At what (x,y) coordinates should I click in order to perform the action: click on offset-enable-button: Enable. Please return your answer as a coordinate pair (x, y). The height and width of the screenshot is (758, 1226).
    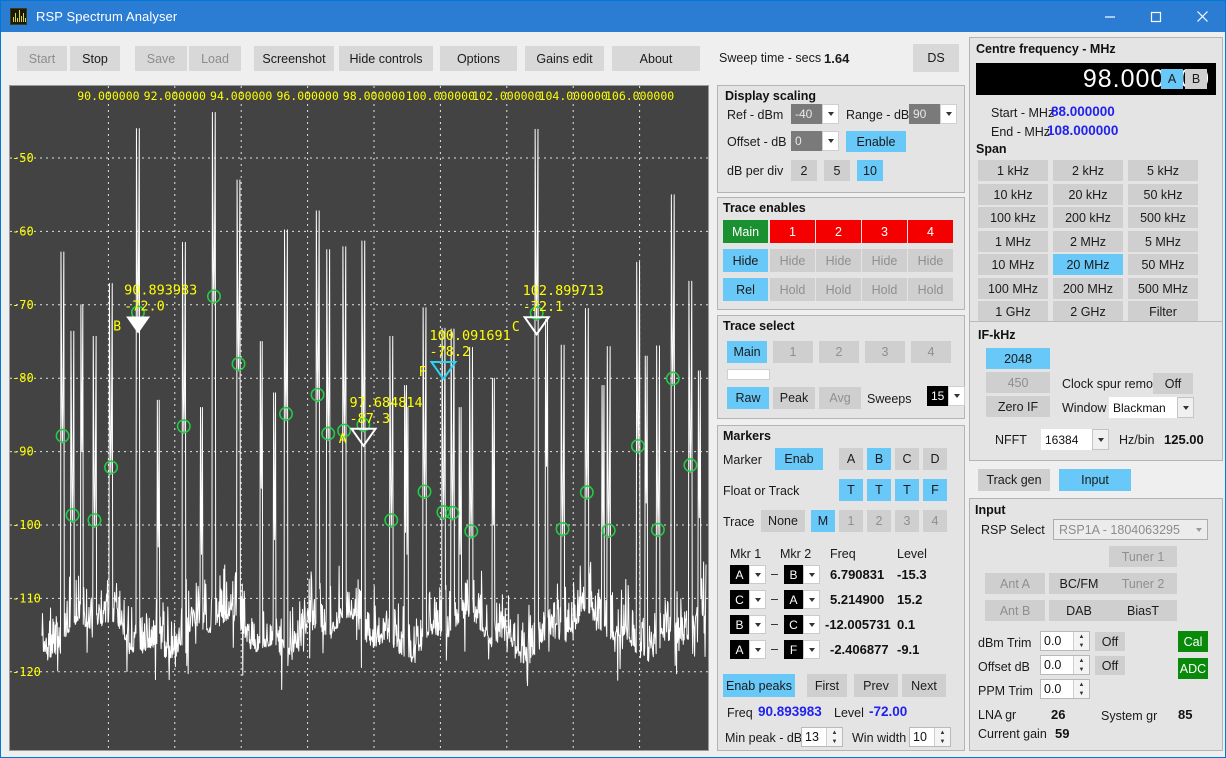
    Looking at the image, I should click on (876, 141).